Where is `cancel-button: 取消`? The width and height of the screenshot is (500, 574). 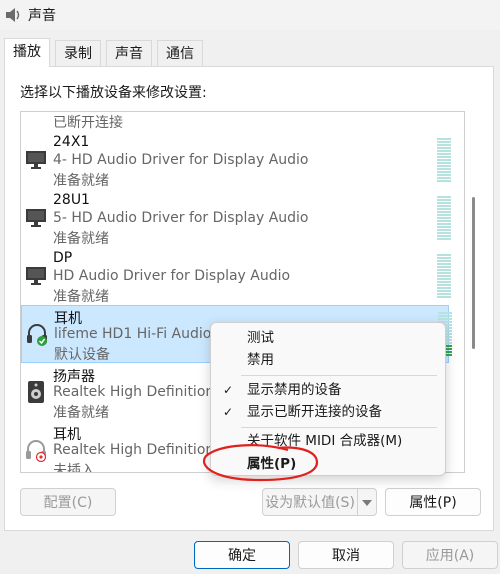
cancel-button: 取消 is located at coordinates (346, 555).